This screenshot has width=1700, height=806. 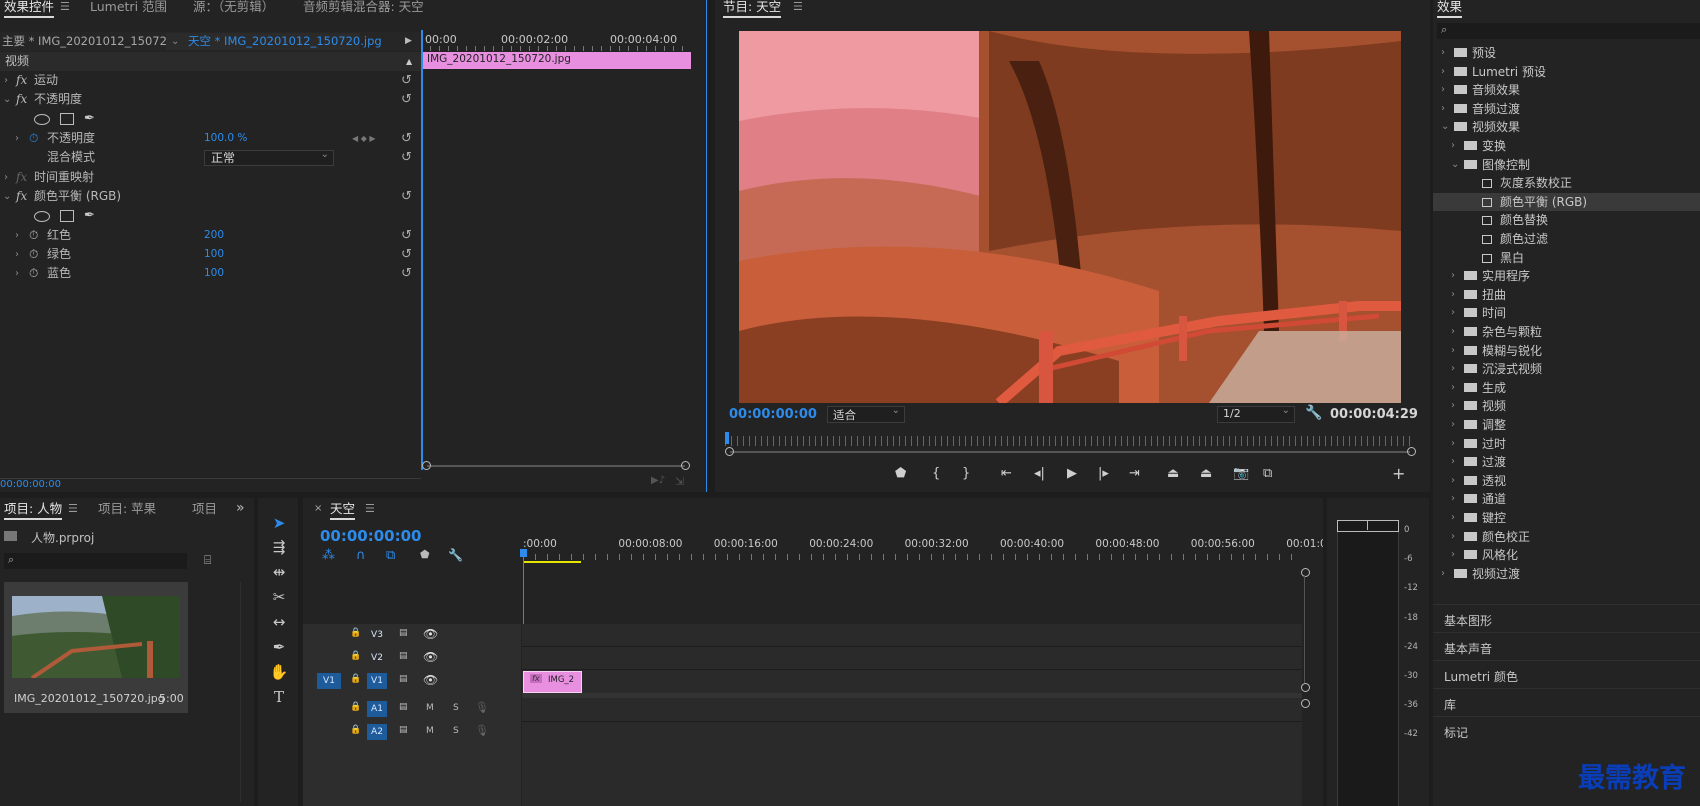 I want to click on play-only-icon: ▶, so click(x=408, y=41).